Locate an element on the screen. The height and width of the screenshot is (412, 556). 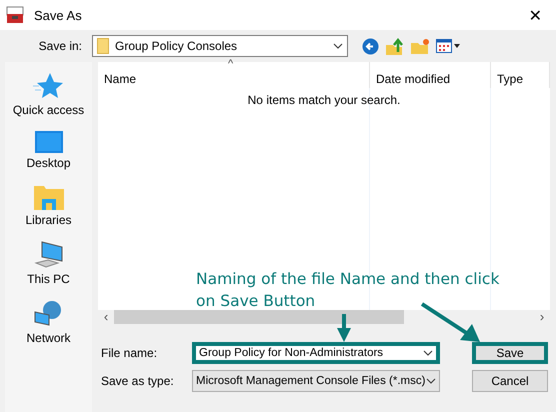
empty-message: No items match your search. is located at coordinates (324, 100).